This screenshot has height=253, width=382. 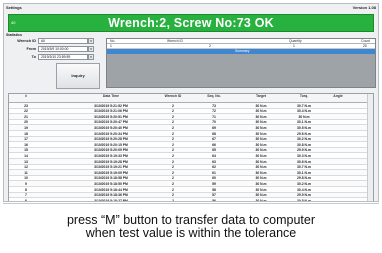 I want to click on cell-data-time: 3/10/2019 5:20:51 PM, so click(x=111, y=116).